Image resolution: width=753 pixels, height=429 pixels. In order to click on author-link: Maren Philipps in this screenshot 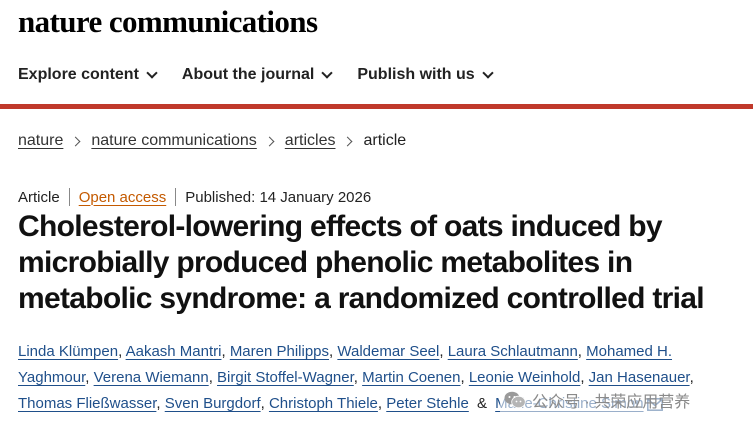, I will do `click(279, 351)`.